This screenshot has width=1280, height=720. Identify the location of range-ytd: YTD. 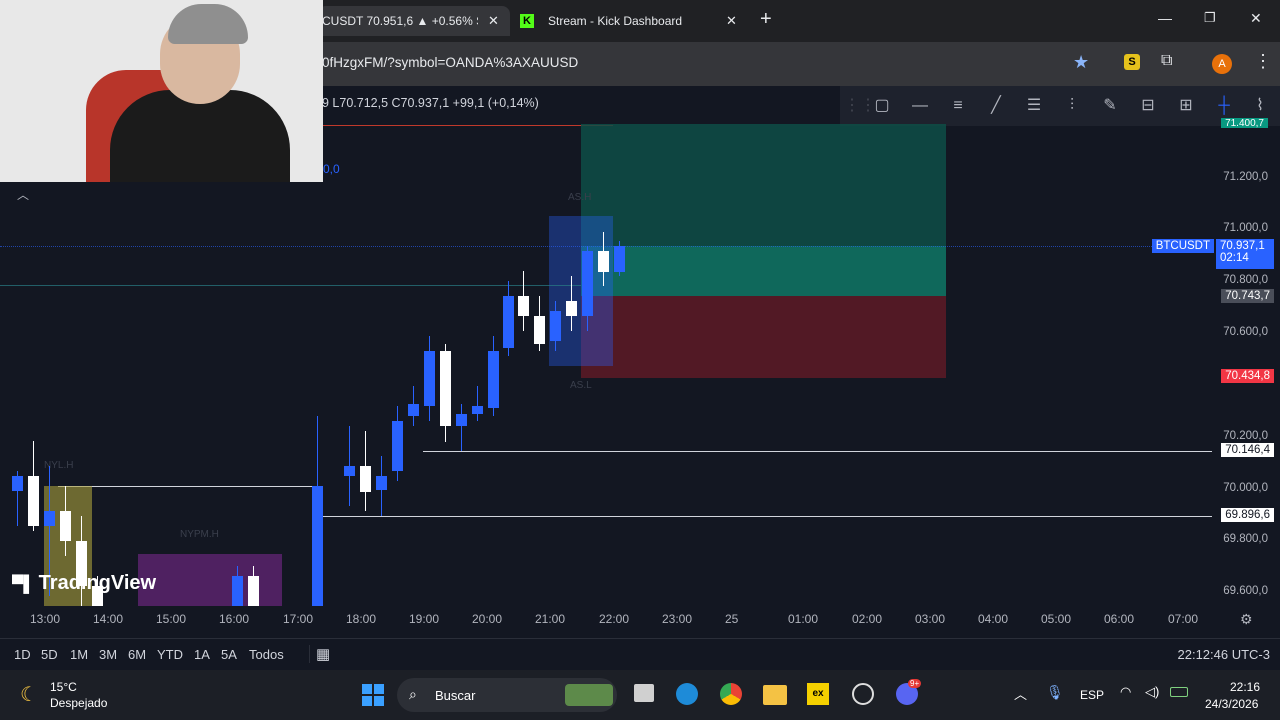
(170, 654).